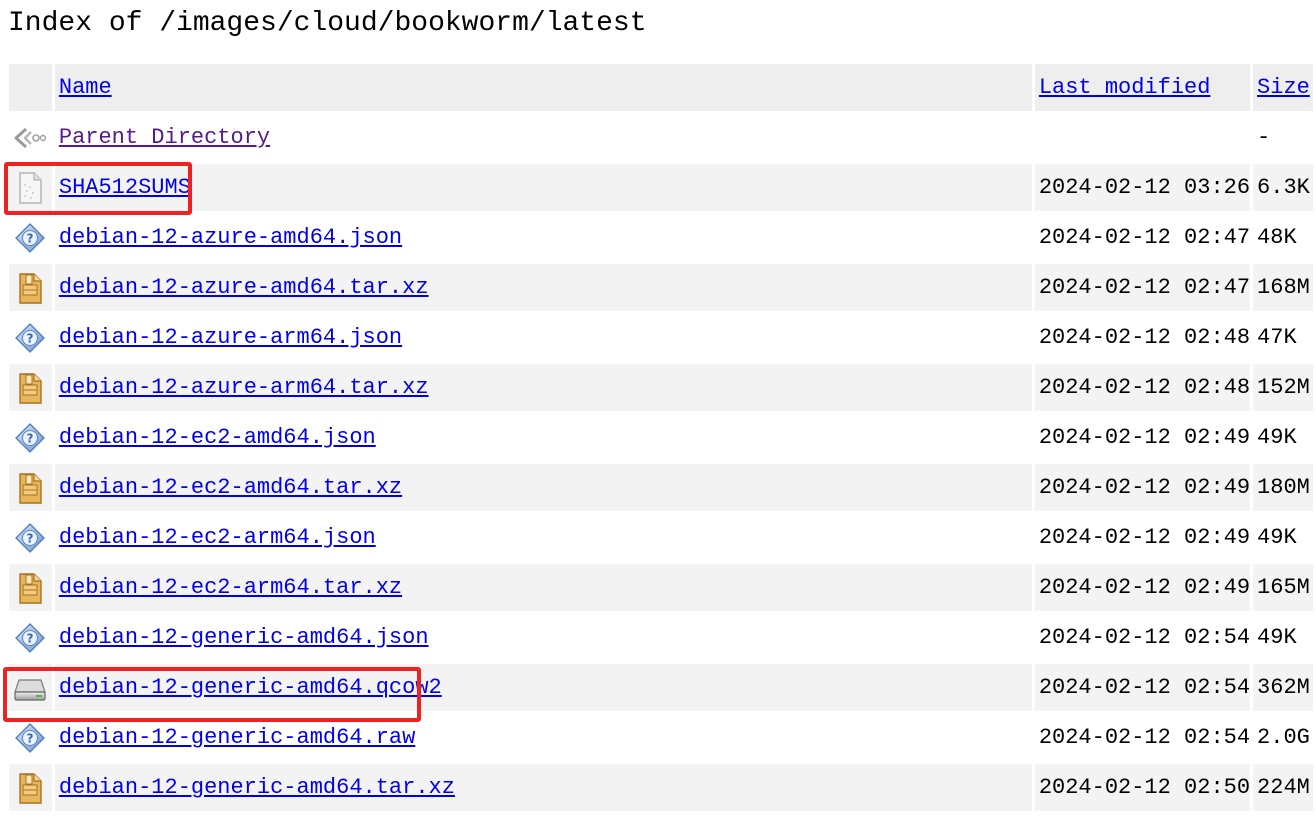 The width and height of the screenshot is (1316, 822). What do you see at coordinates (217, 437) in the screenshot?
I see `file-link: debian-12-ec2-amd64.json` at bounding box center [217, 437].